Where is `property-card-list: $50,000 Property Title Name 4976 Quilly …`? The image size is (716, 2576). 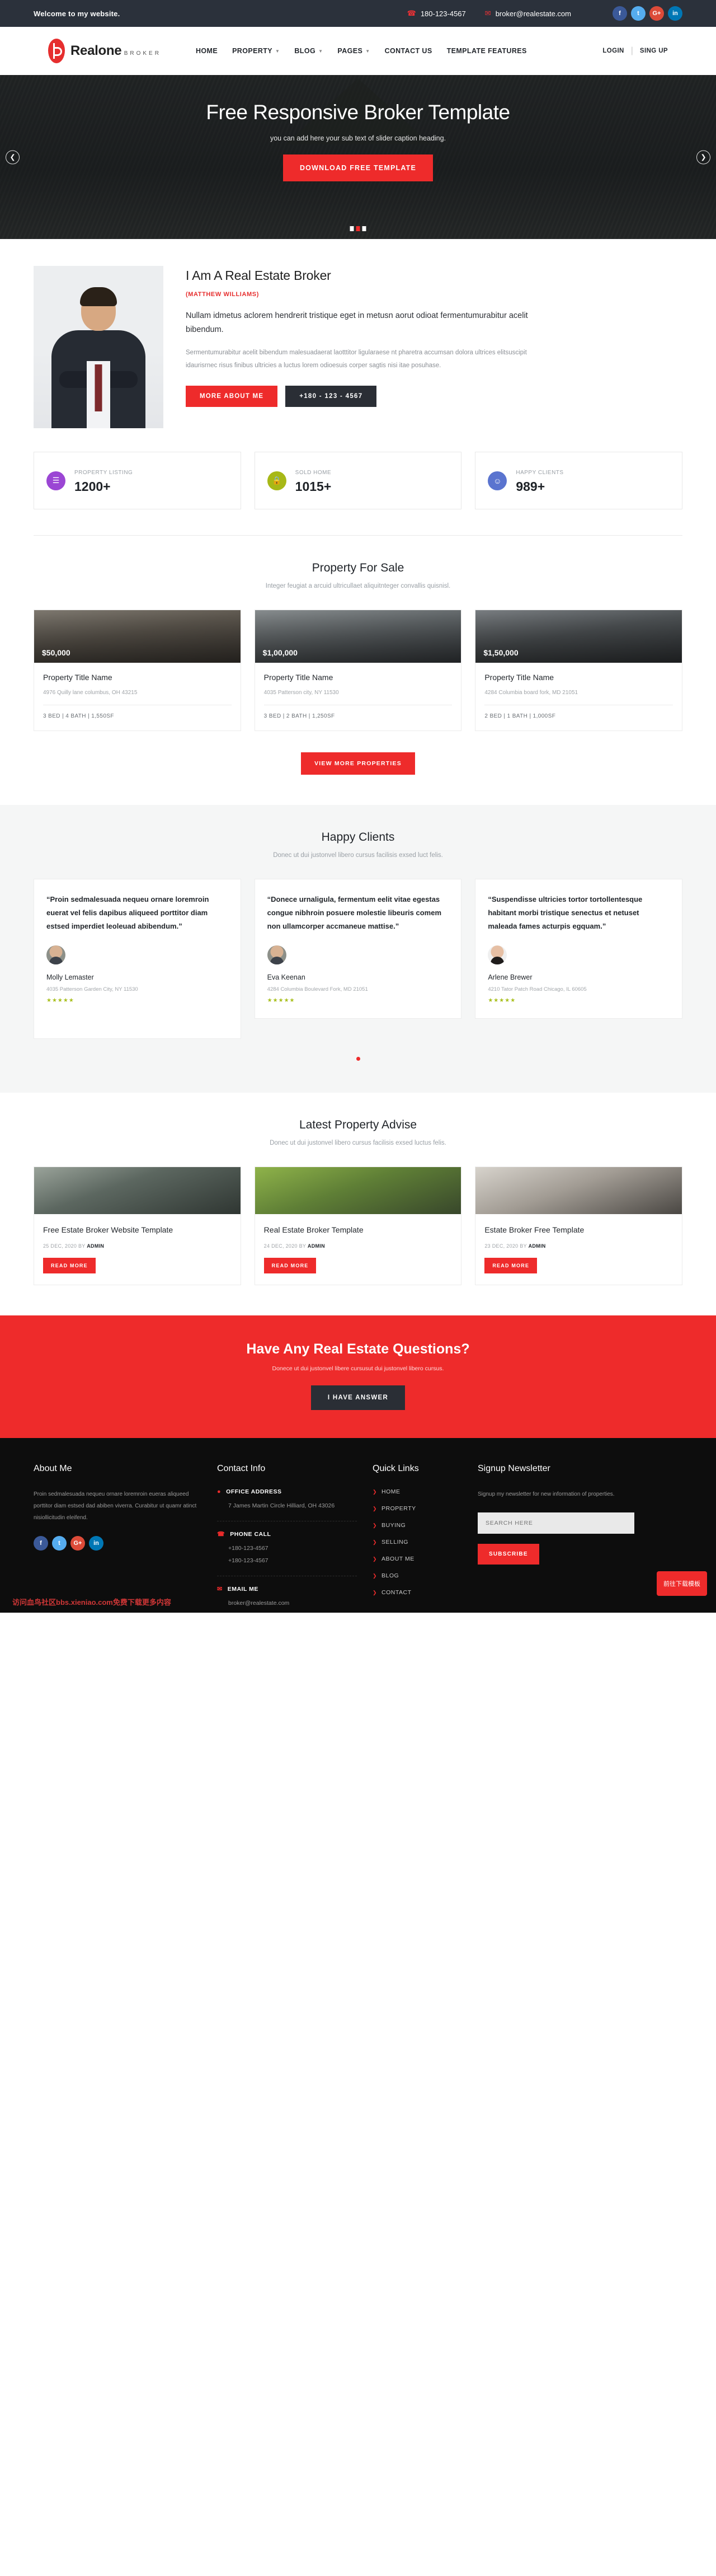 property-card-list: $50,000 Property Title Name 4976 Quilly … is located at coordinates (358, 670).